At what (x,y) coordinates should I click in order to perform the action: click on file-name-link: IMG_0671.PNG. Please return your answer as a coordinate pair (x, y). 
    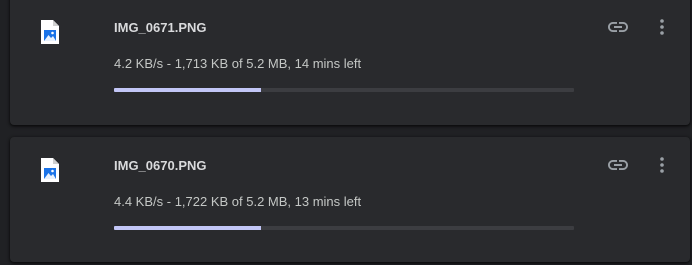
    Looking at the image, I should click on (160, 27).